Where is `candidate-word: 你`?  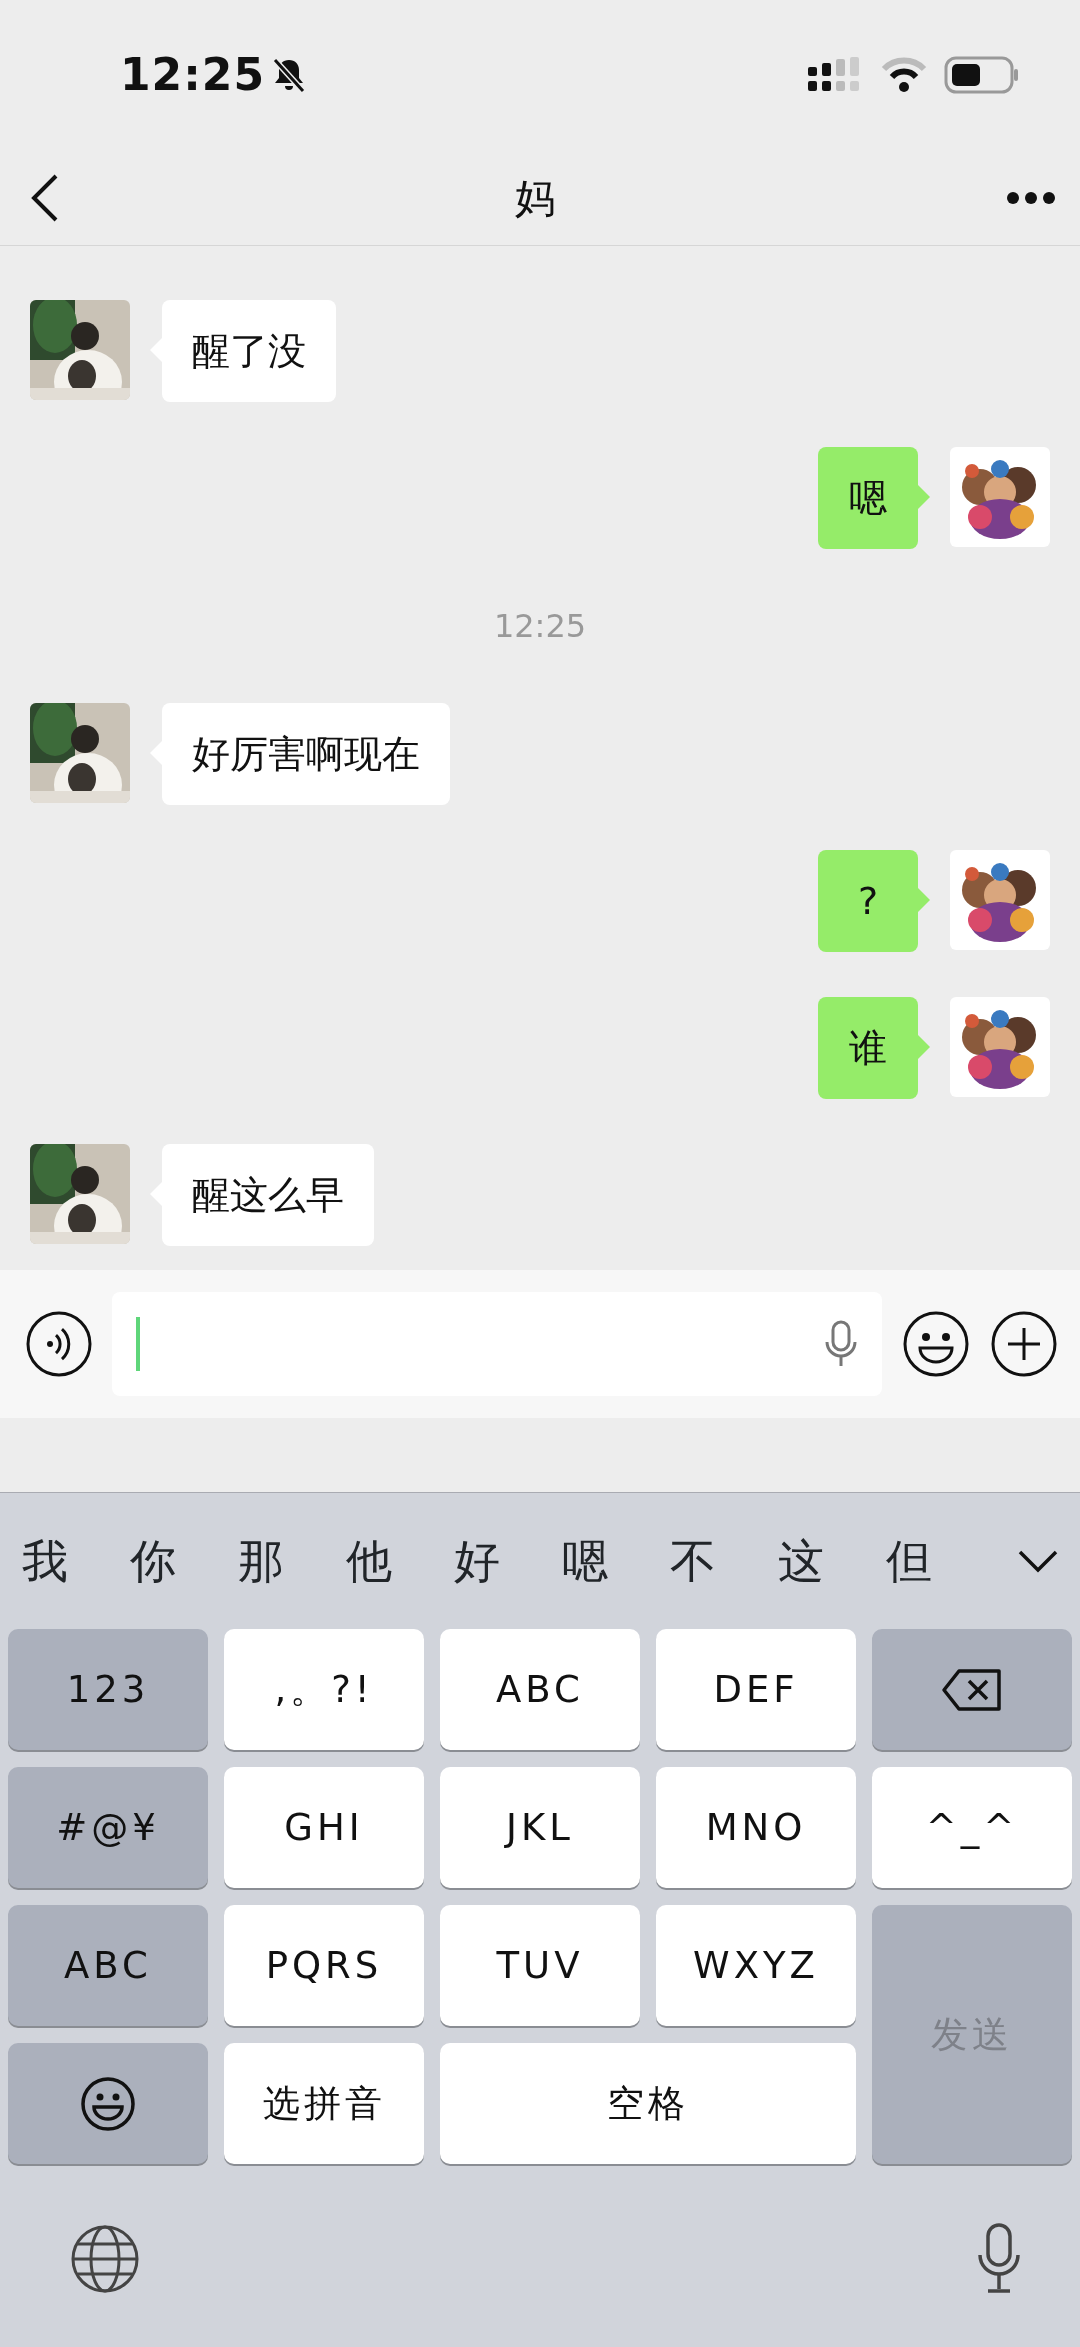
candidate-word: 你 is located at coordinates (184, 1561).